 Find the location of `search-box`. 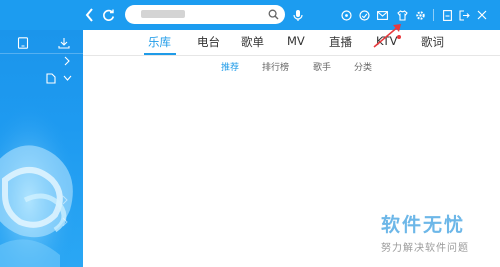

search-box is located at coordinates (205, 14).